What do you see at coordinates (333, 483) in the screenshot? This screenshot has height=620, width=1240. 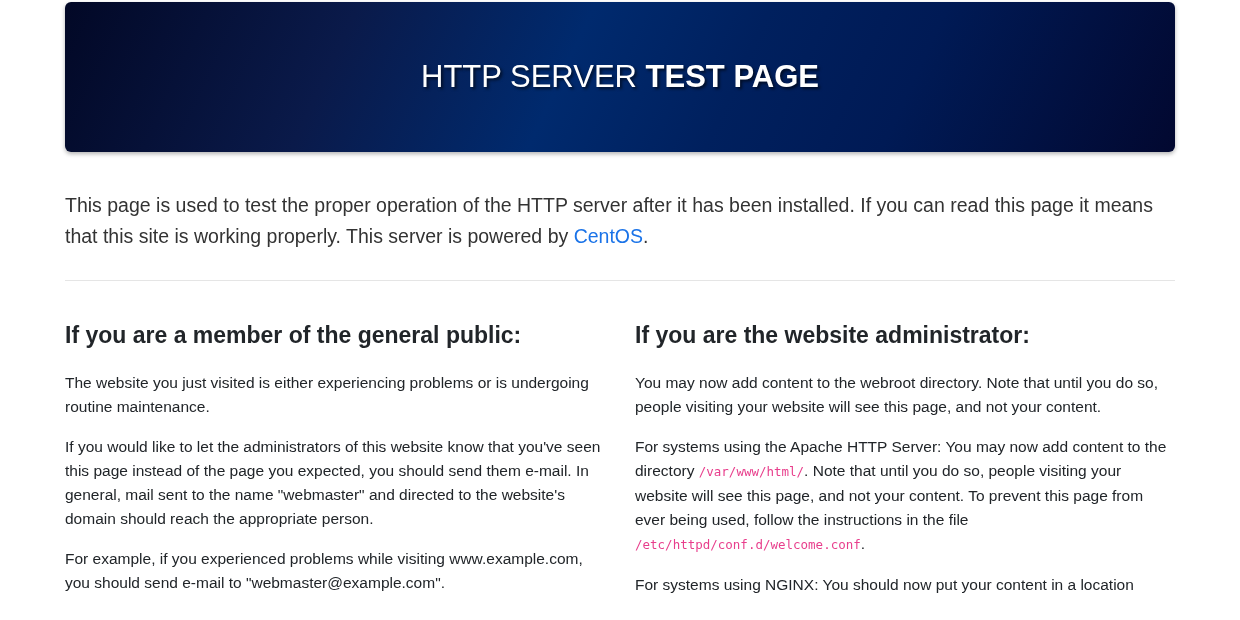 I see `paragraph: If you would like to let the administrators of this website know that you've seen this page instead of the page you expected, you should send them e-mail. In general, mail sent to the name "webmaster" and directed to the website's domain should reach the appropriate person.` at bounding box center [333, 483].